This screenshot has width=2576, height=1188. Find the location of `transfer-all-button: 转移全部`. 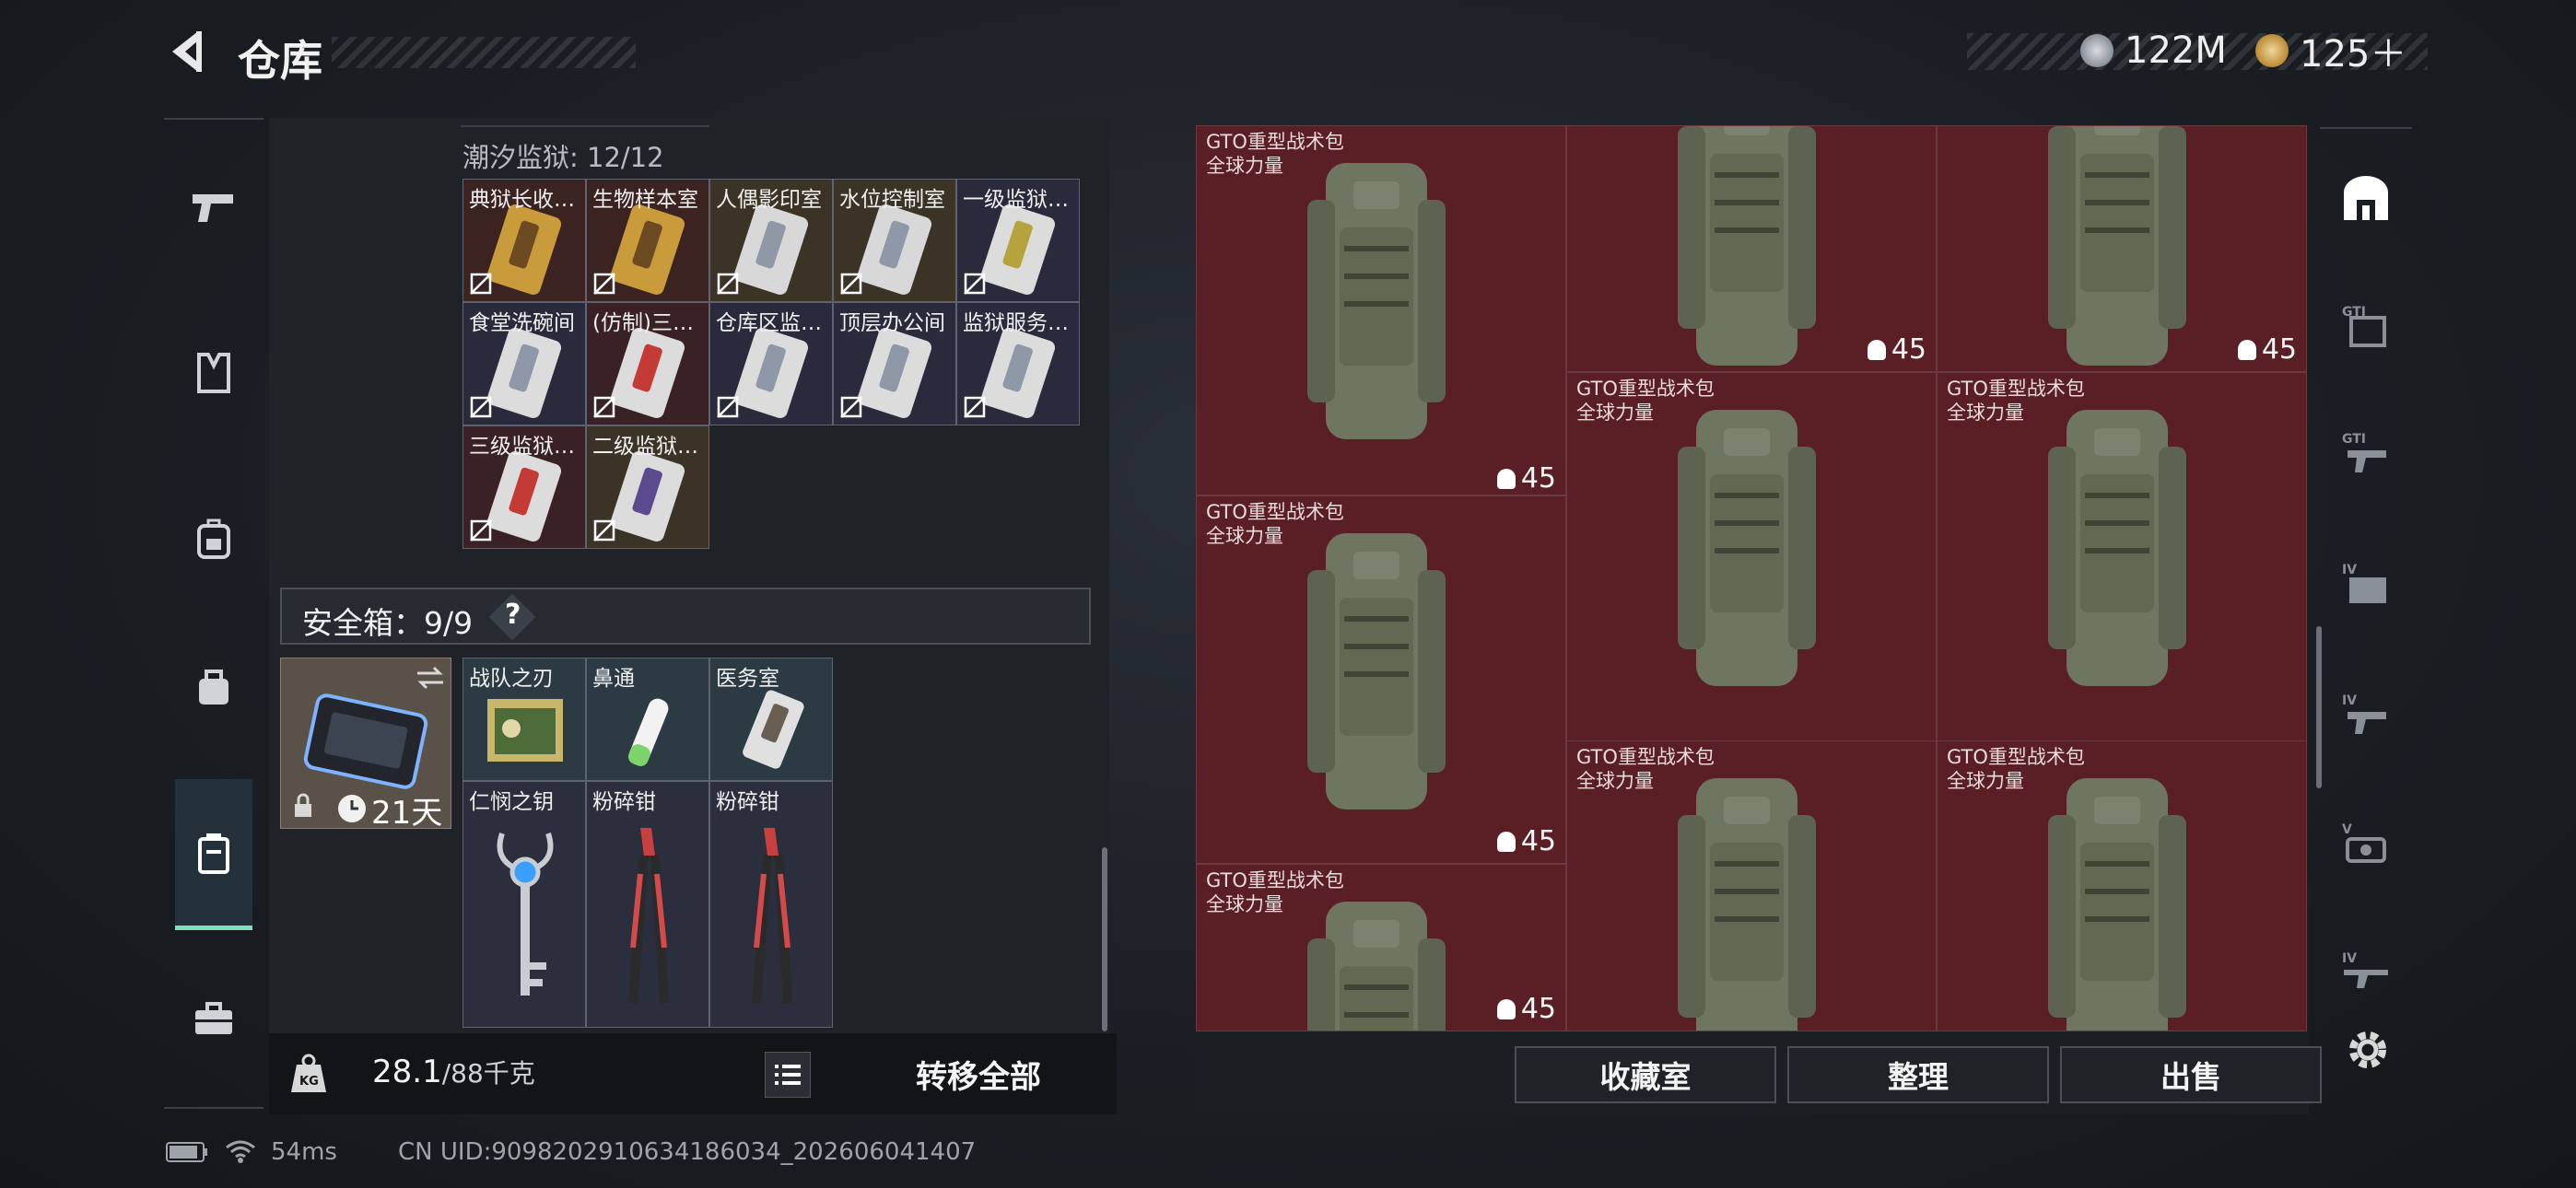

transfer-all-button: 转移全部 is located at coordinates (978, 1073).